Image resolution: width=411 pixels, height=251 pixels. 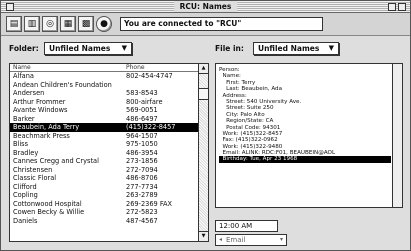 I want to click on list-item-phone: 487-4567, so click(x=142, y=220).